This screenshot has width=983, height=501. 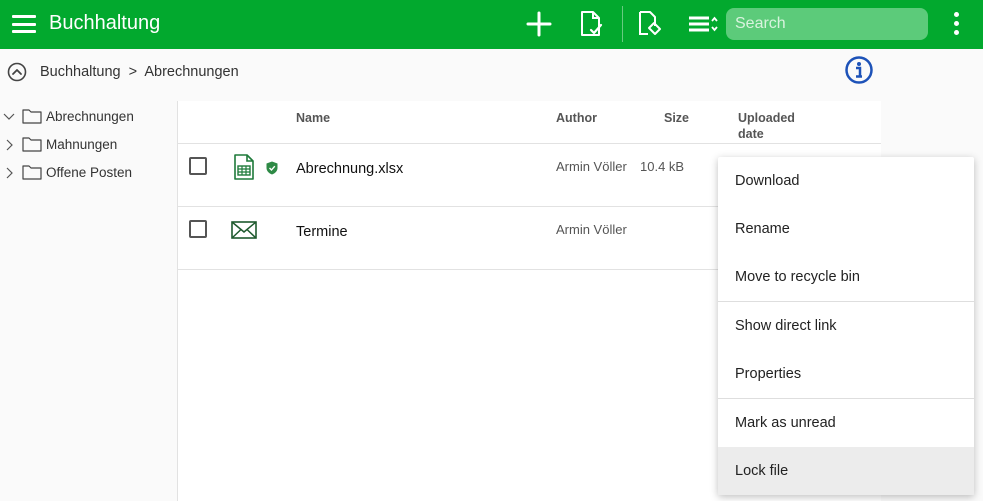 I want to click on menu-item-rename: Rename, so click(x=846, y=229).